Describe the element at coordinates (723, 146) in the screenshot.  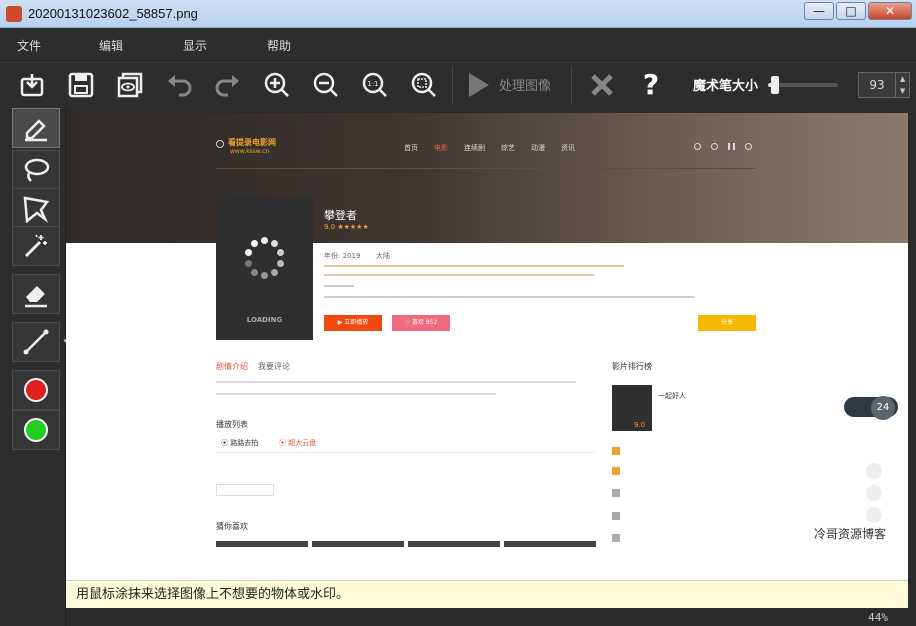
I see `site-header-icons` at that location.